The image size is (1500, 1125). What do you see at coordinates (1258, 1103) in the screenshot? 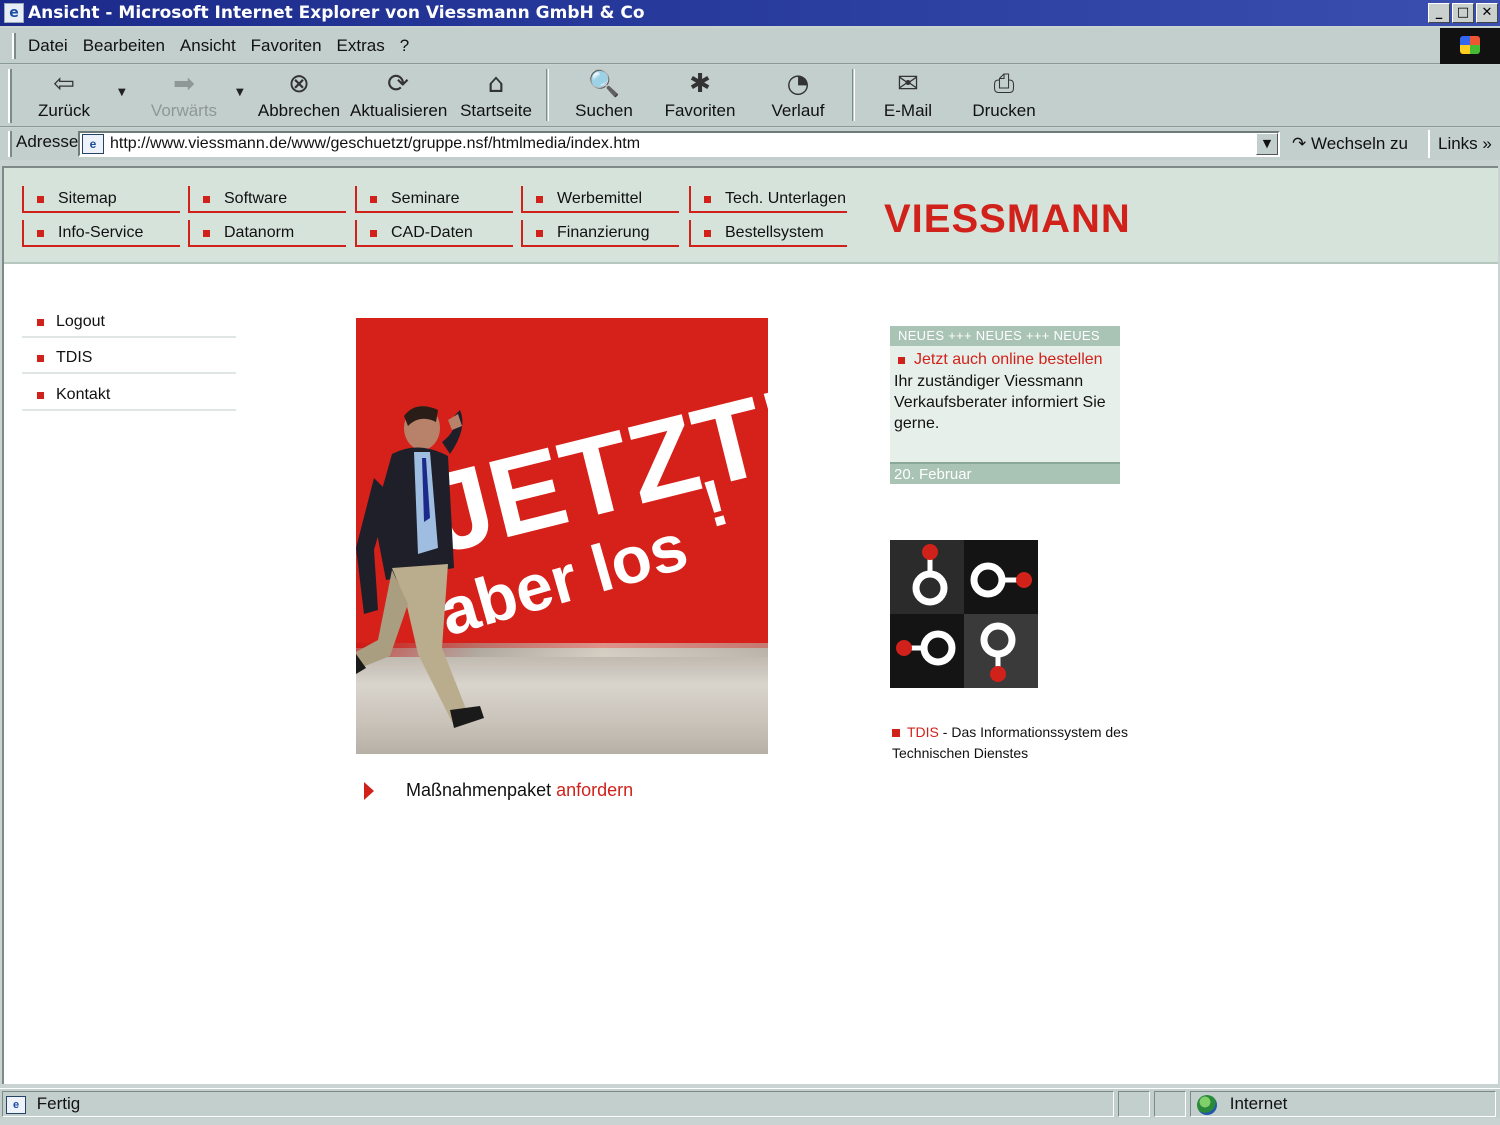
I see `zone-label: Internet` at bounding box center [1258, 1103].